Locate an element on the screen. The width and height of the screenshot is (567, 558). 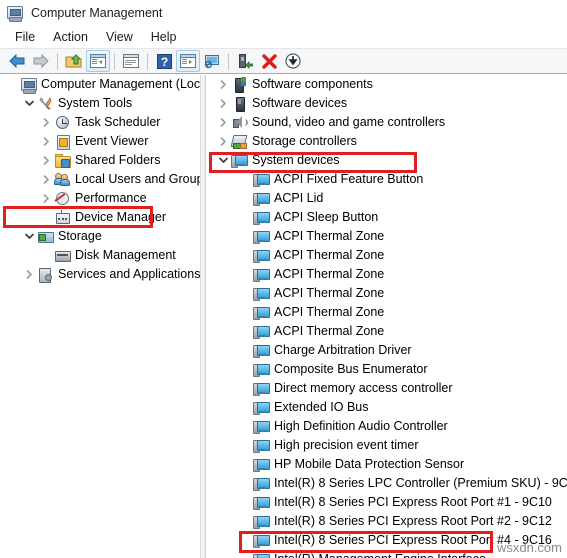
console-tree-icon is located at coordinates (98, 61).